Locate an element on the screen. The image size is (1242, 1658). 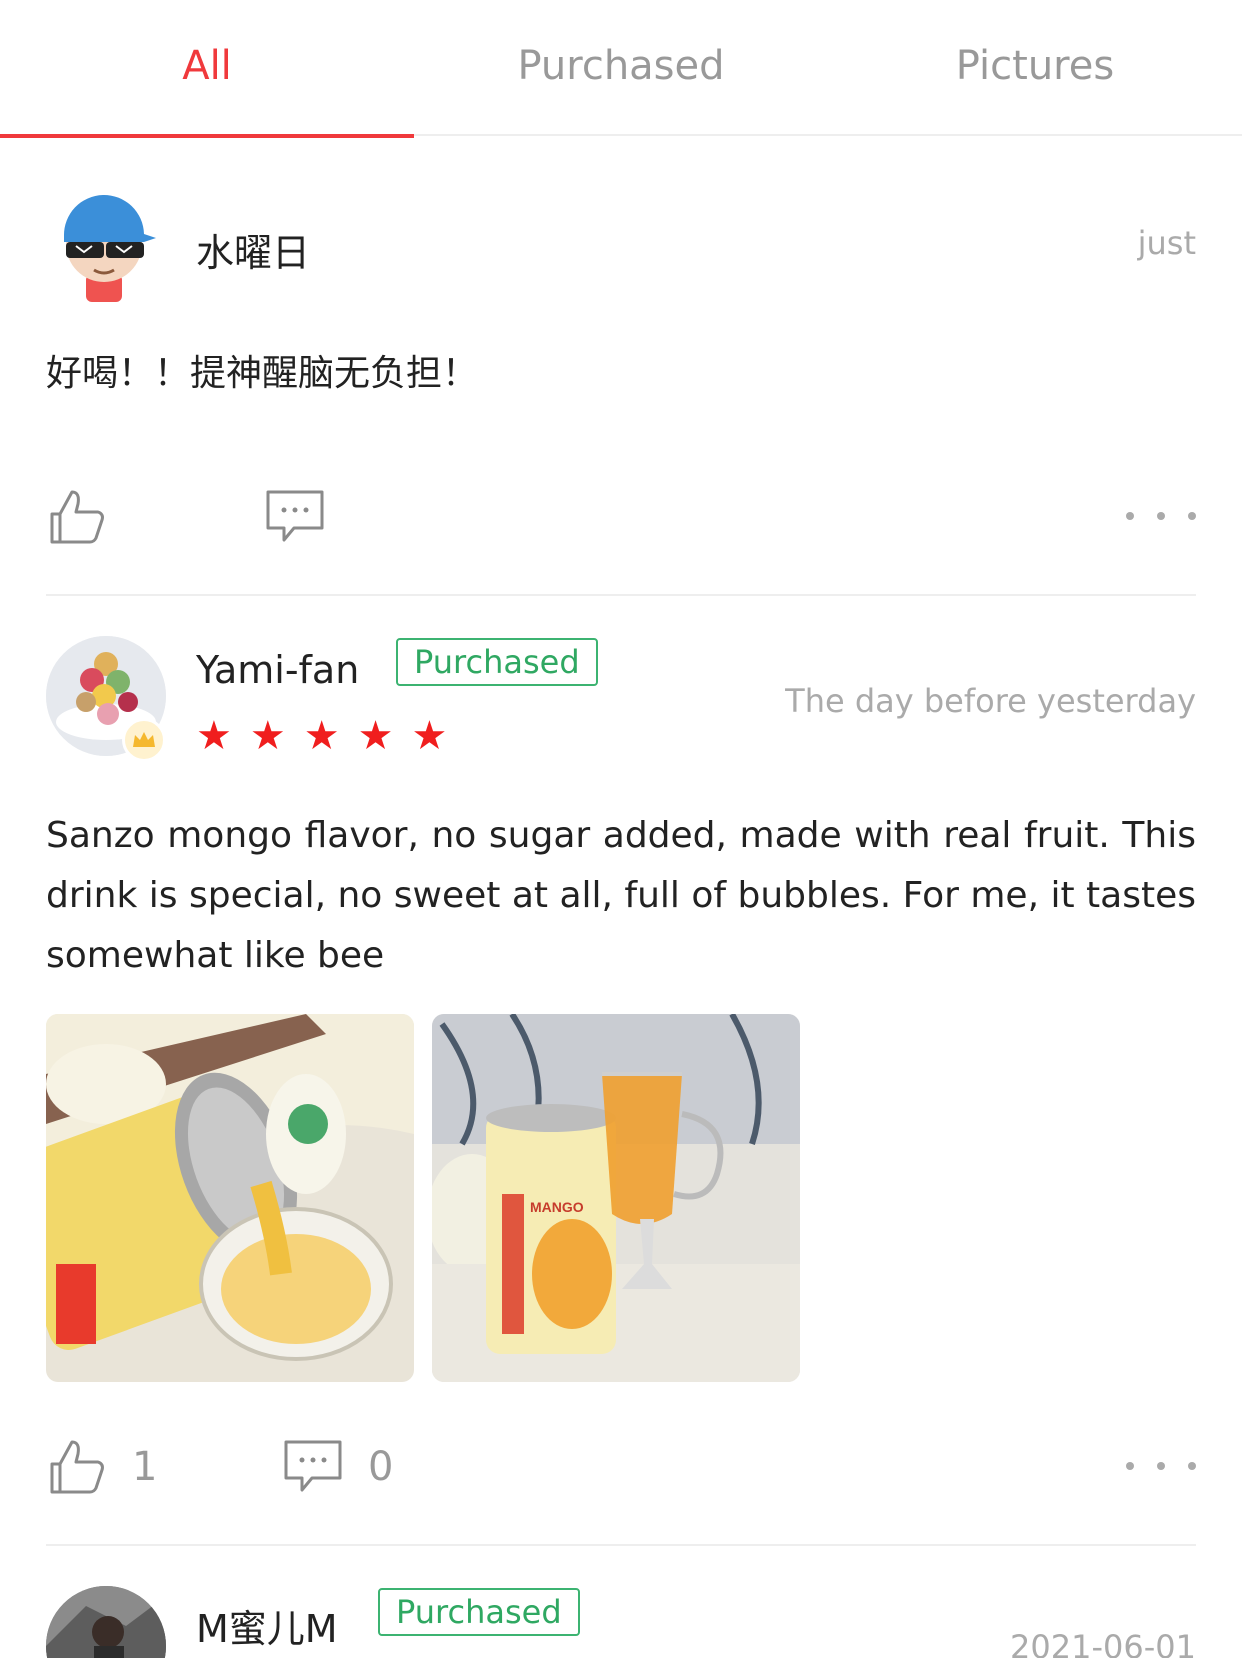
person-photo-avatar-icon is located at coordinates (106, 1622).